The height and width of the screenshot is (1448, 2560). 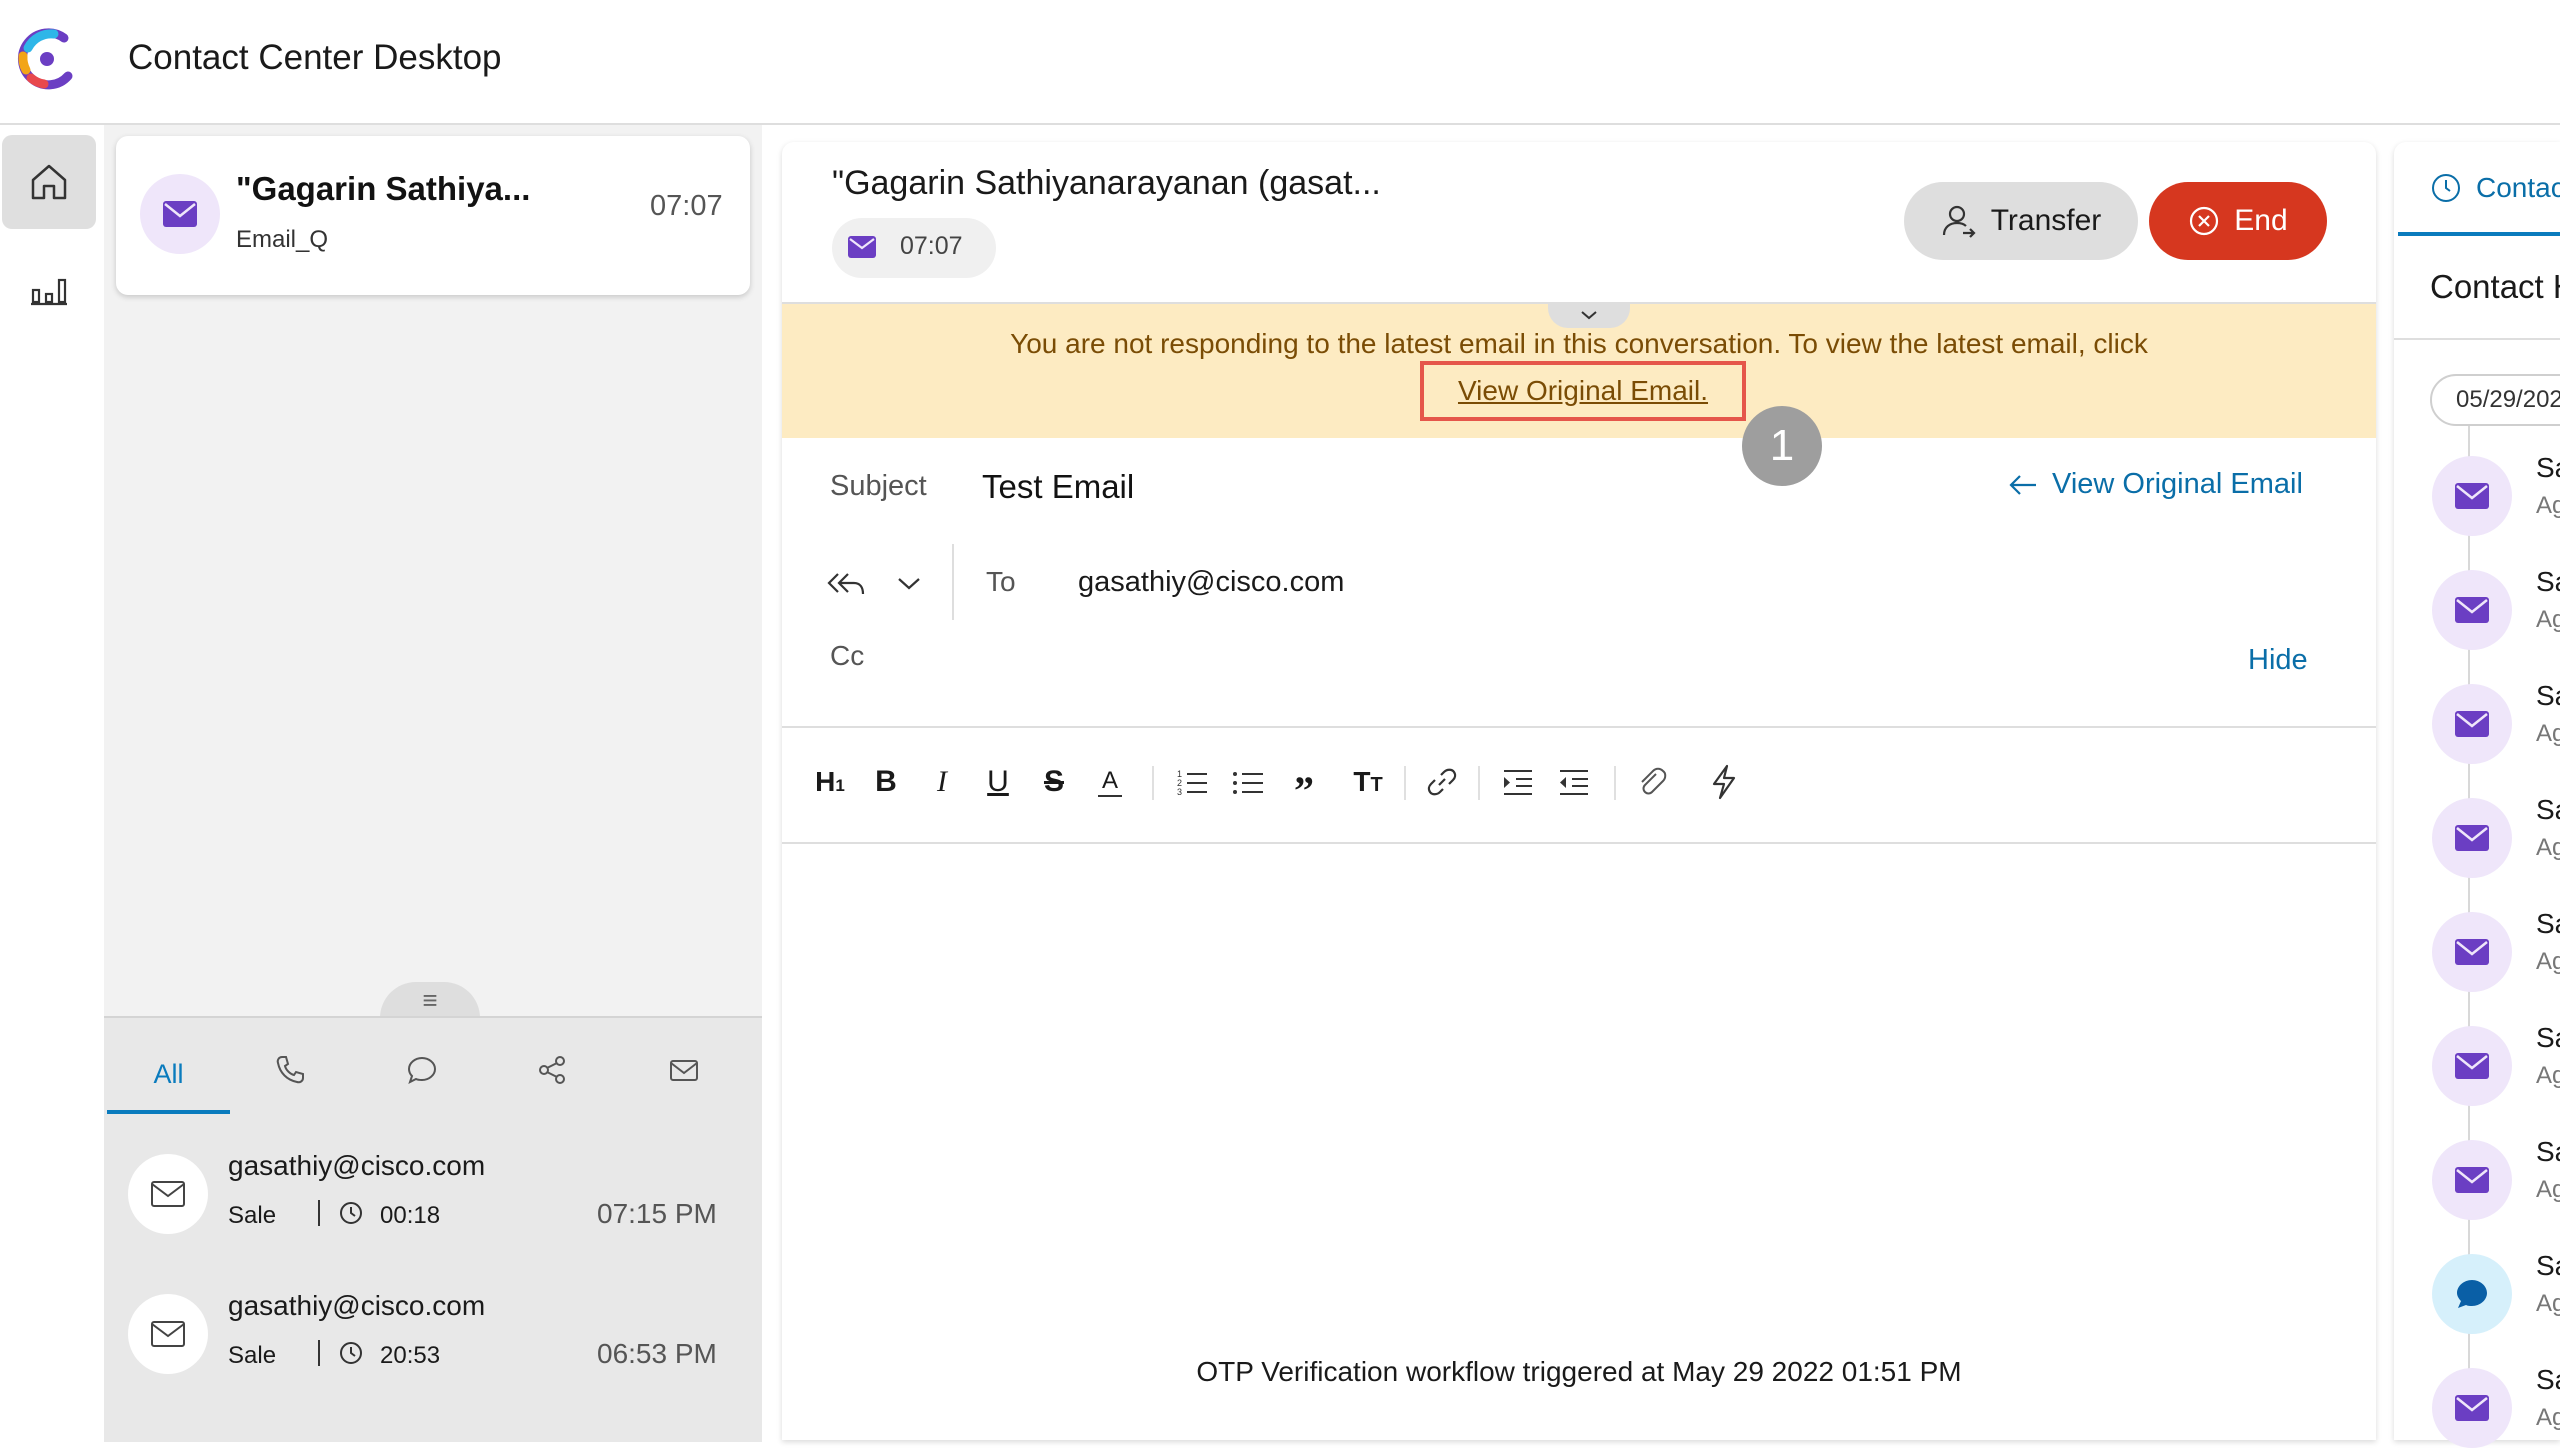 I want to click on to-field: gasathiy@cisco.com, so click(x=1211, y=582).